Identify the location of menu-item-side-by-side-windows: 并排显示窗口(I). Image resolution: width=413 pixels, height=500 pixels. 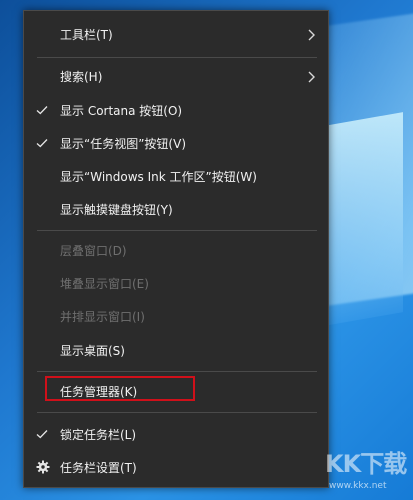
(176, 317).